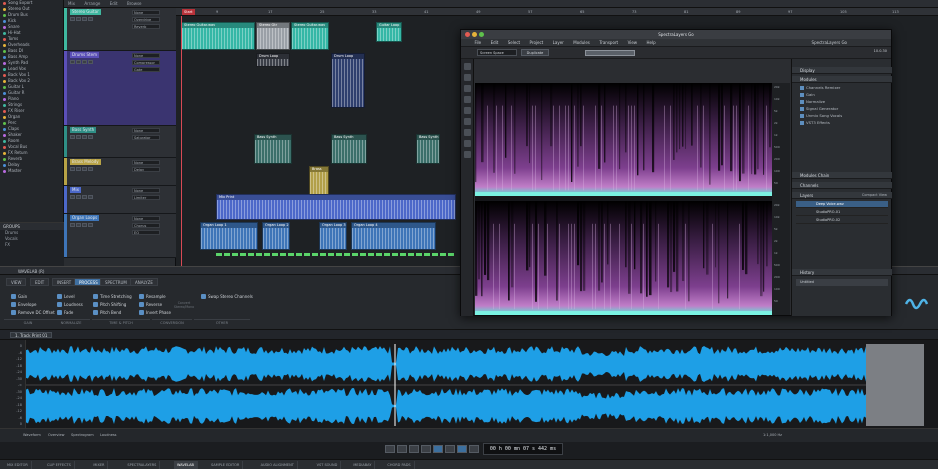 Image resolution: width=938 pixels, height=469 pixels. Describe the element at coordinates (438, 449) in the screenshot. I see `cycle-button` at that location.